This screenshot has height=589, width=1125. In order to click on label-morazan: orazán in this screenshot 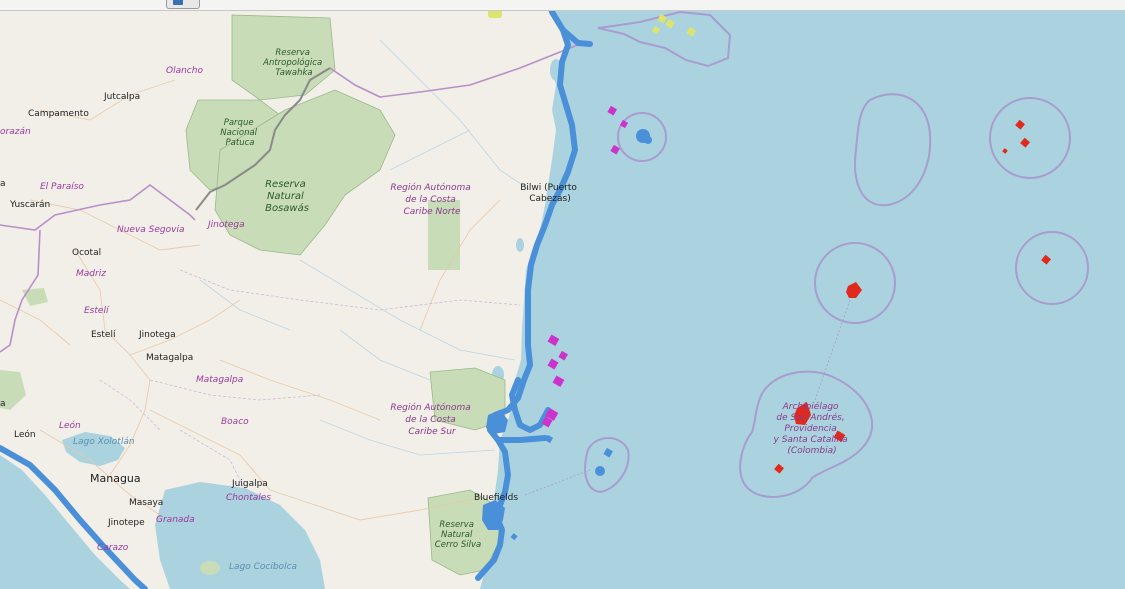, I will do `click(15, 132)`.